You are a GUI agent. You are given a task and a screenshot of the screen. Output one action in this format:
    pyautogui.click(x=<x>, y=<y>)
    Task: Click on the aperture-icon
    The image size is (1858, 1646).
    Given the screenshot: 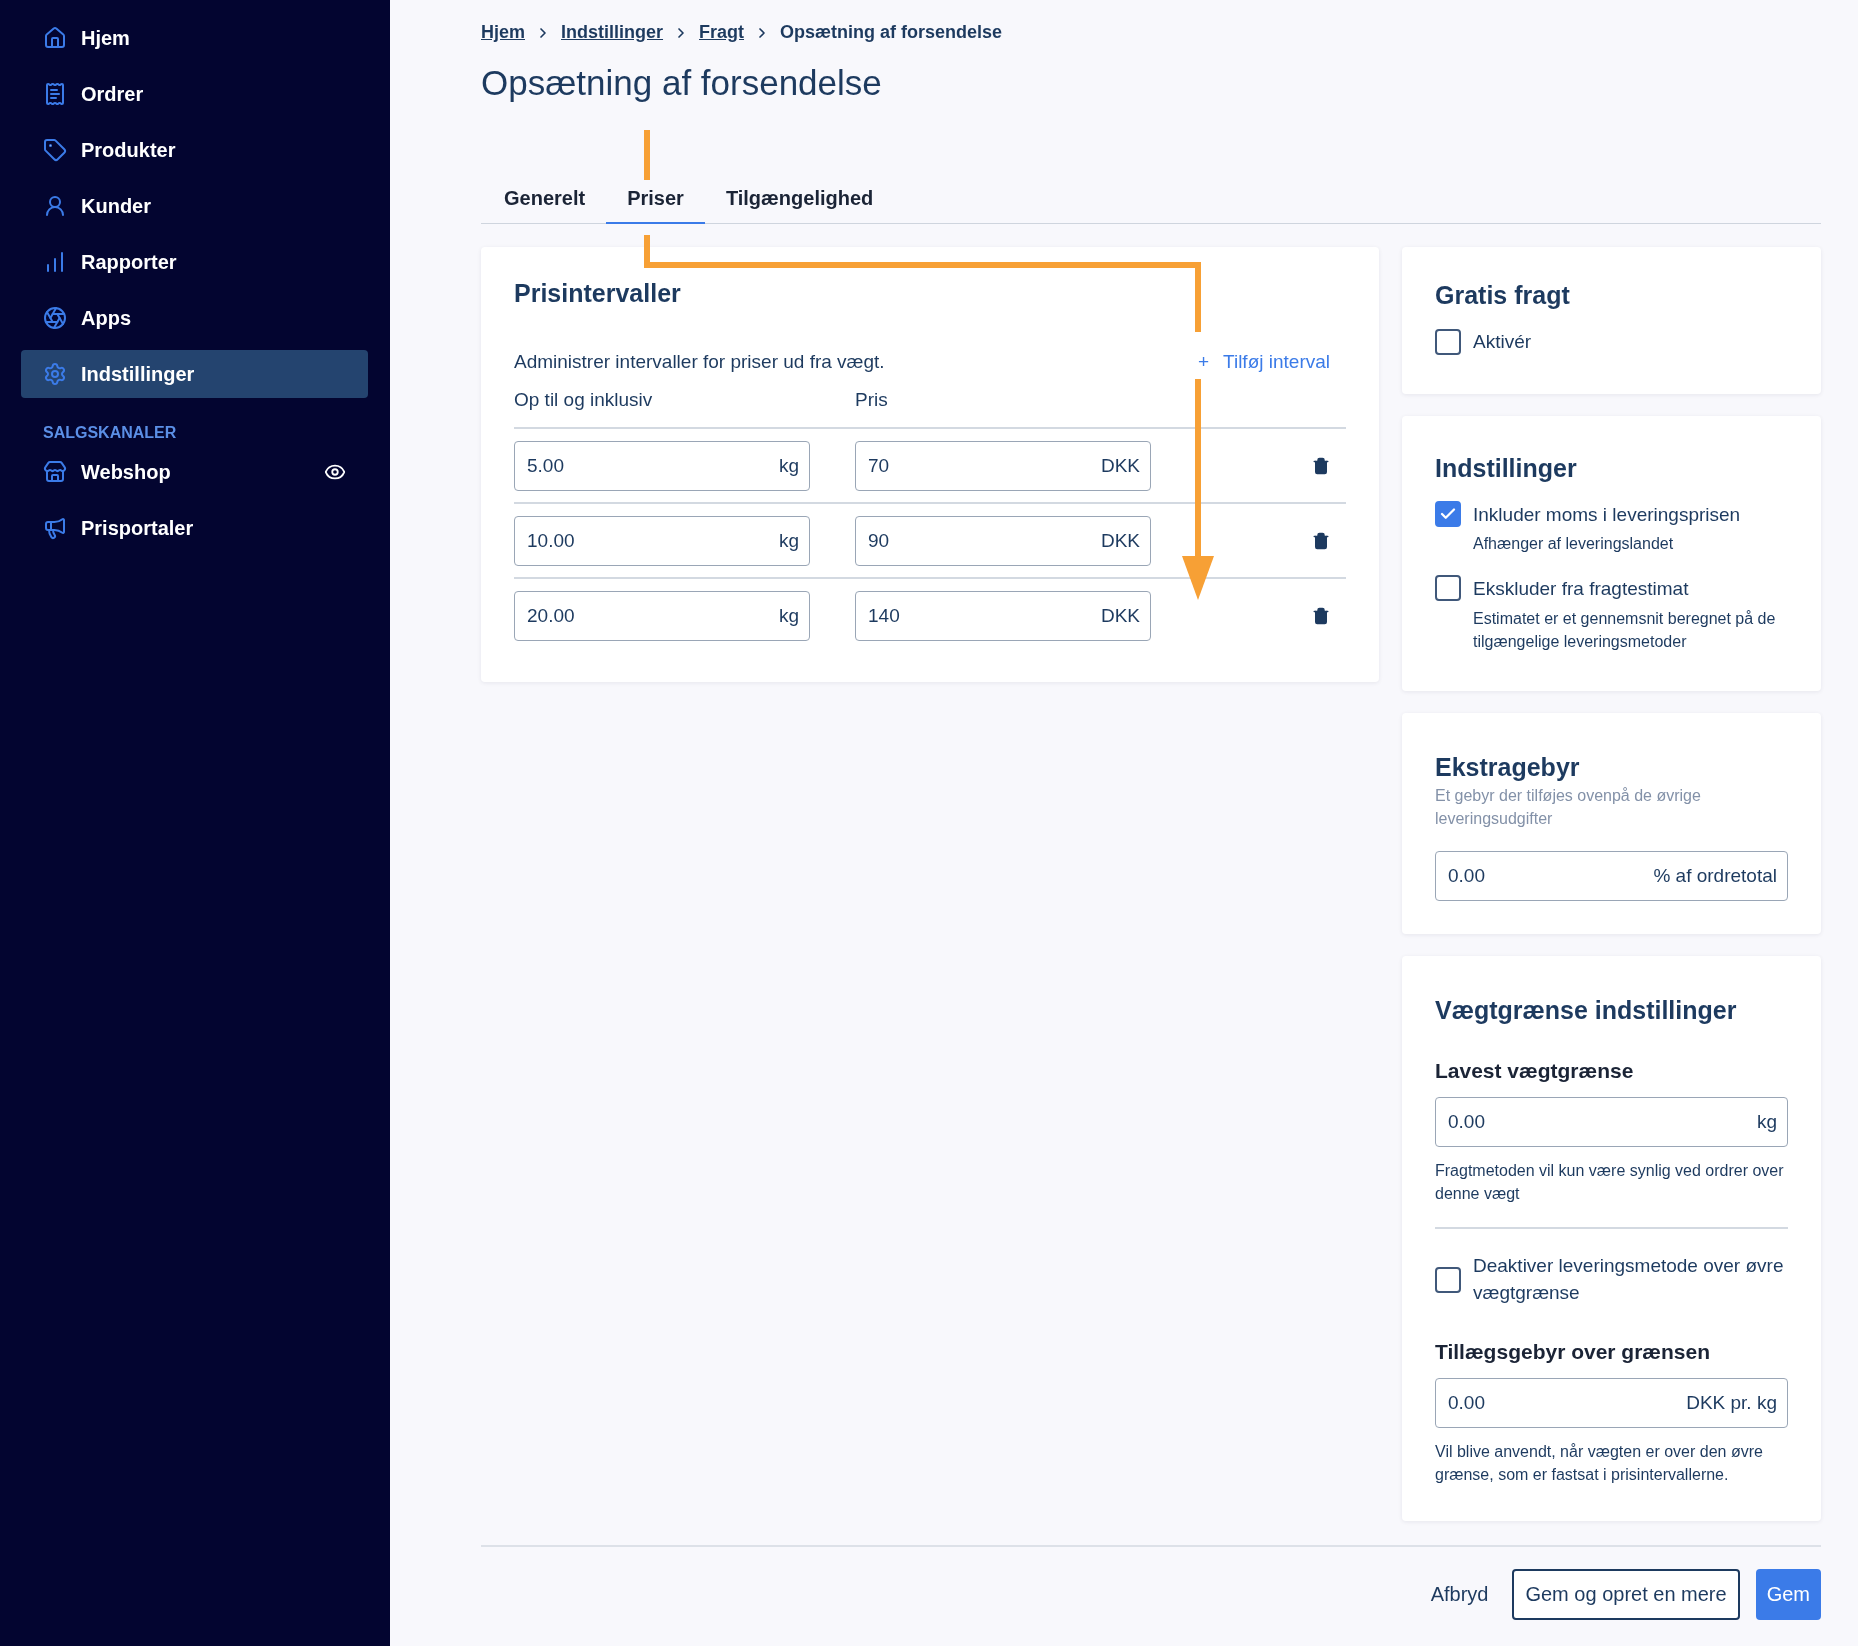 What is the action you would take?
    pyautogui.click(x=55, y=318)
    